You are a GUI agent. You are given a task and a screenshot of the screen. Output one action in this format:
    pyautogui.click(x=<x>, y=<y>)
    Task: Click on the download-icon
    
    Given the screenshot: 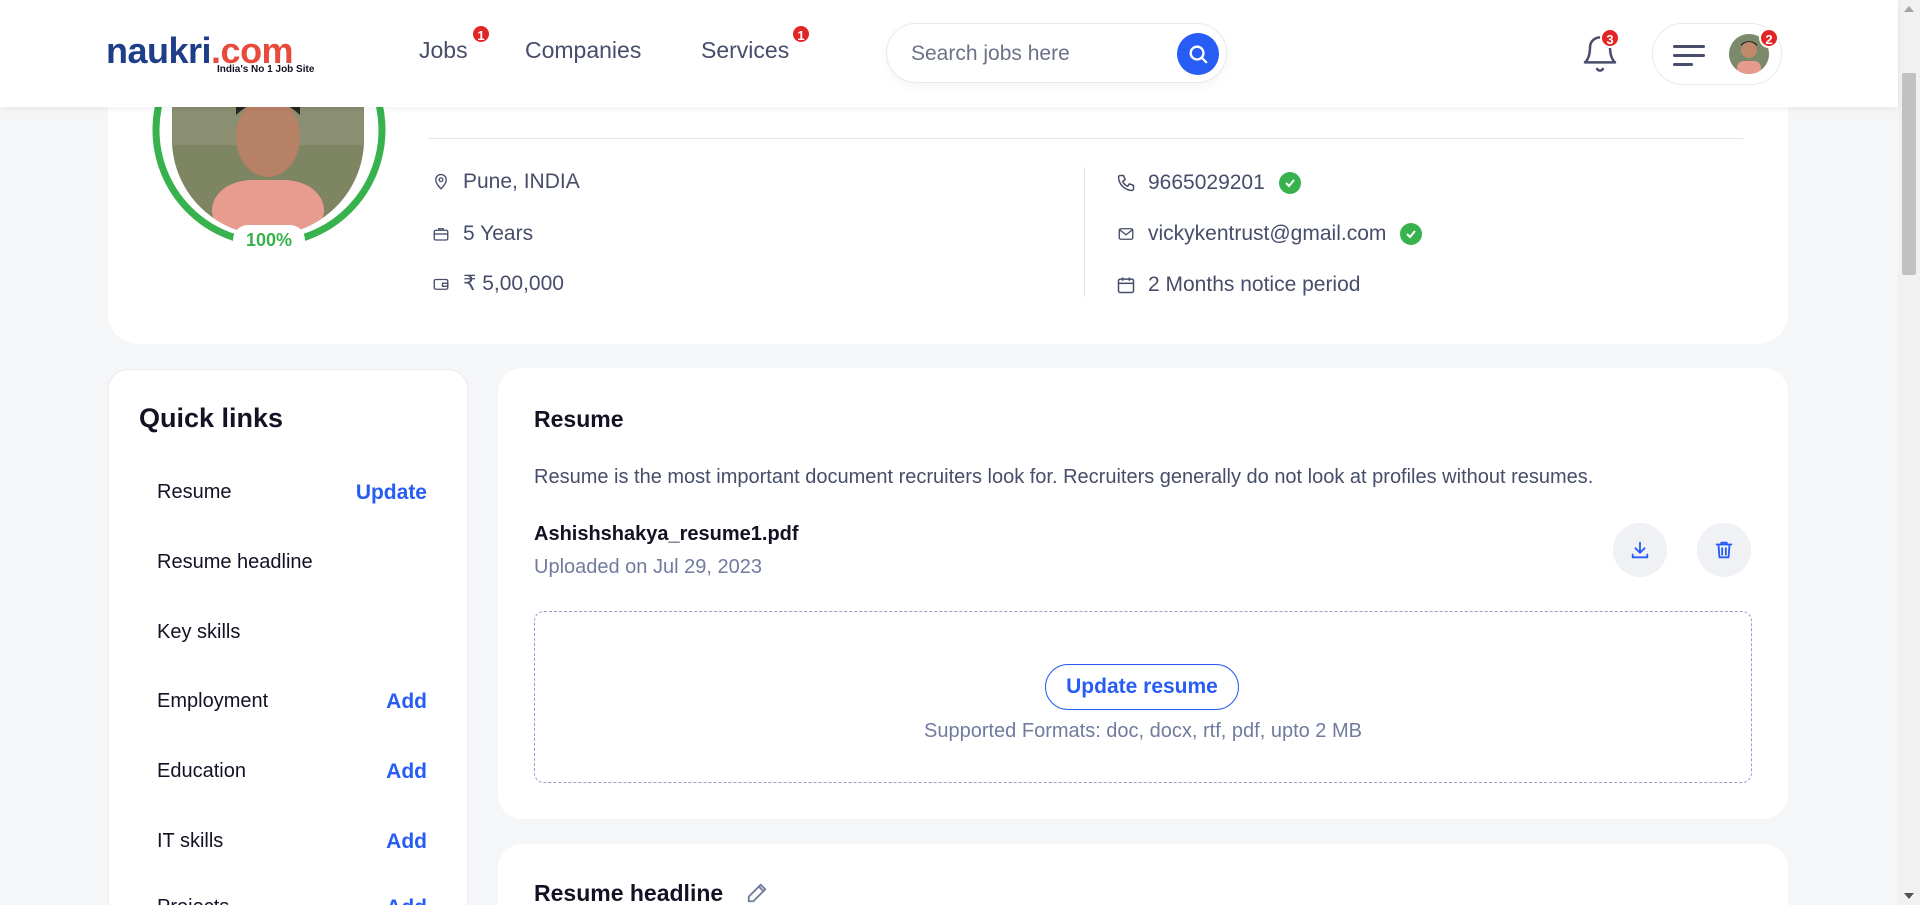 What is the action you would take?
    pyautogui.click(x=1640, y=550)
    